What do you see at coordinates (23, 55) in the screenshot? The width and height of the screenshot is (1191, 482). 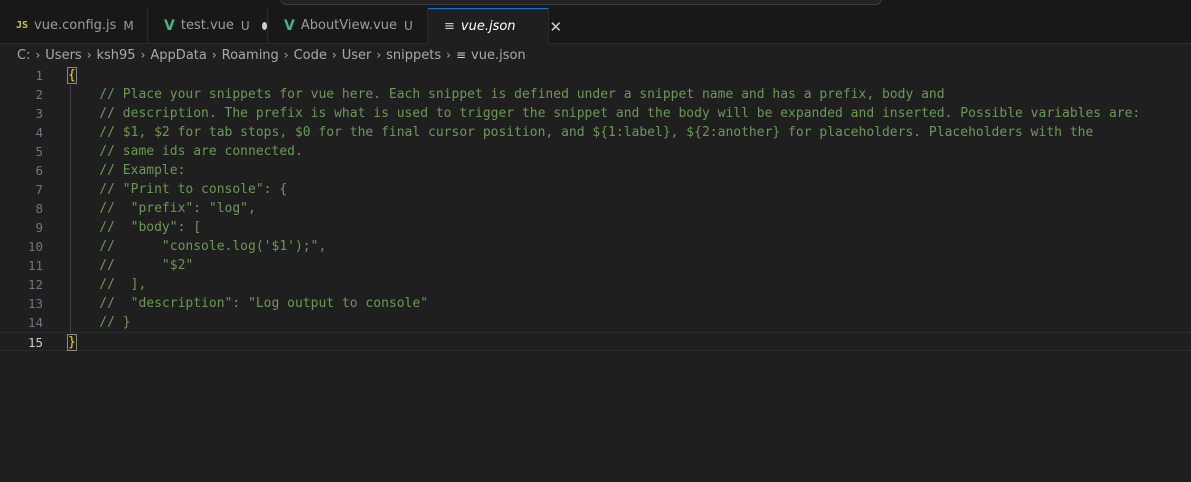 I see `breadcrumb-item: C:` at bounding box center [23, 55].